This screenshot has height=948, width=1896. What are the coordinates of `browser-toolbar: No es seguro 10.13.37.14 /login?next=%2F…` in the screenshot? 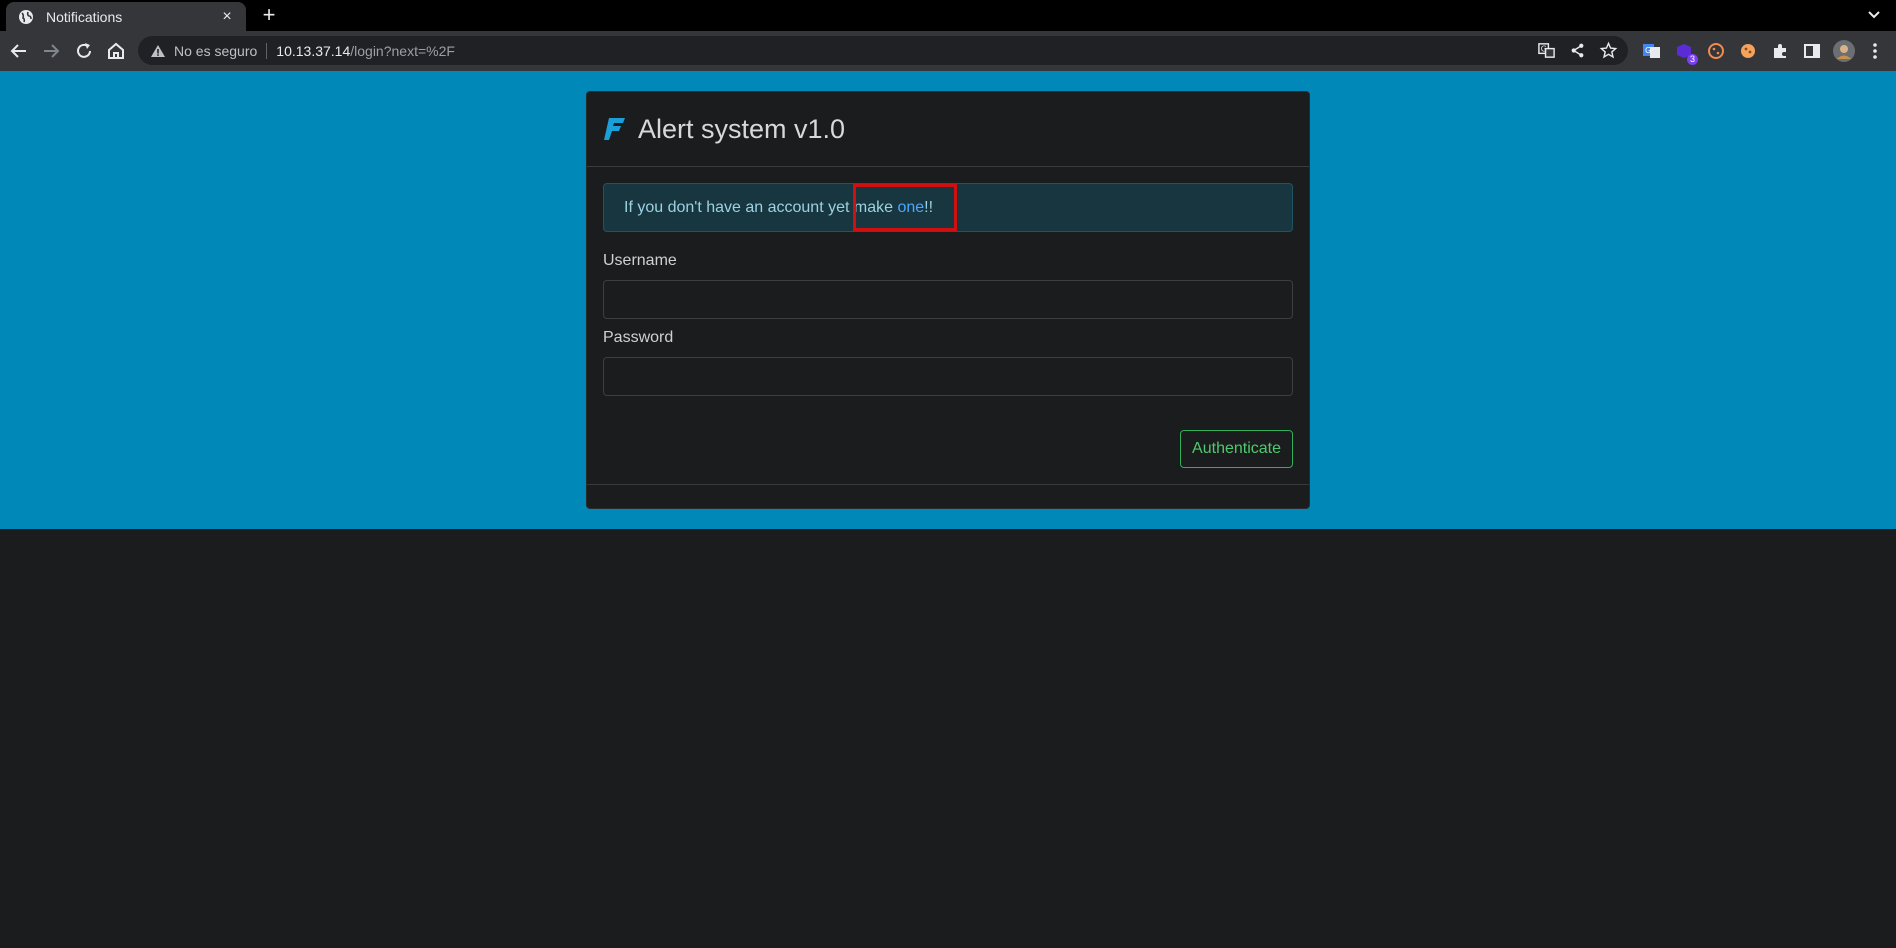 It's located at (948, 51).